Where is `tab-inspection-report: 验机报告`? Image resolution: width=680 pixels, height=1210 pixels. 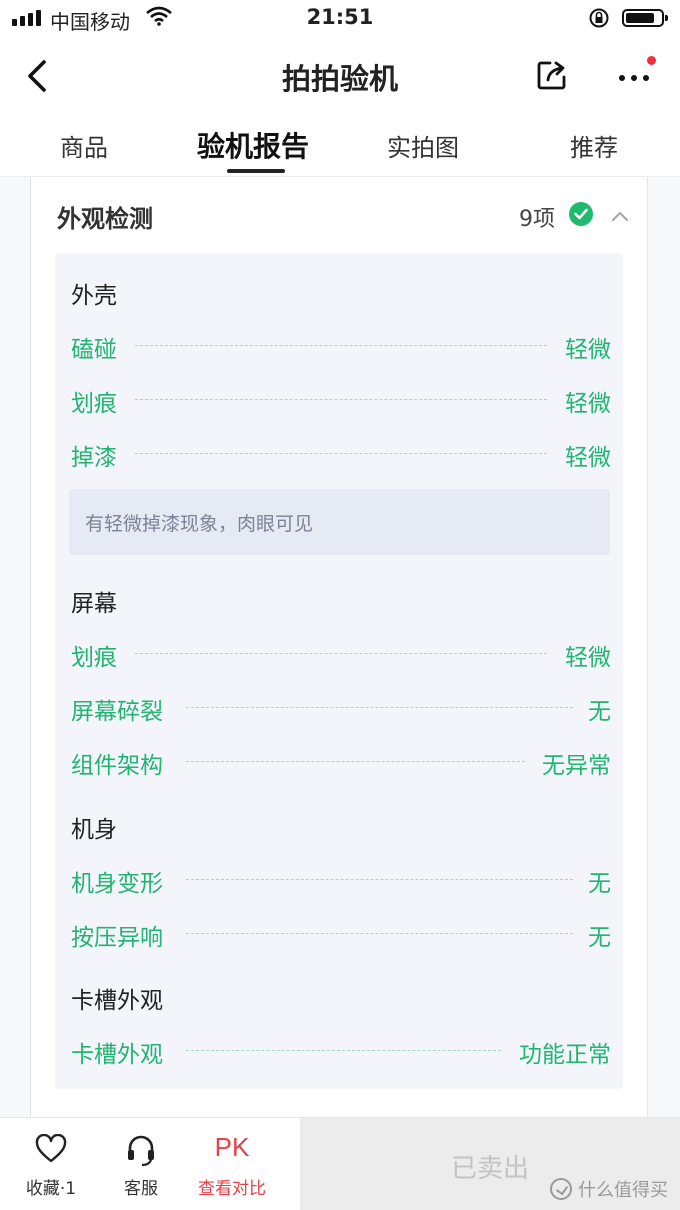 tab-inspection-report: 验机报告 is located at coordinates (253, 145).